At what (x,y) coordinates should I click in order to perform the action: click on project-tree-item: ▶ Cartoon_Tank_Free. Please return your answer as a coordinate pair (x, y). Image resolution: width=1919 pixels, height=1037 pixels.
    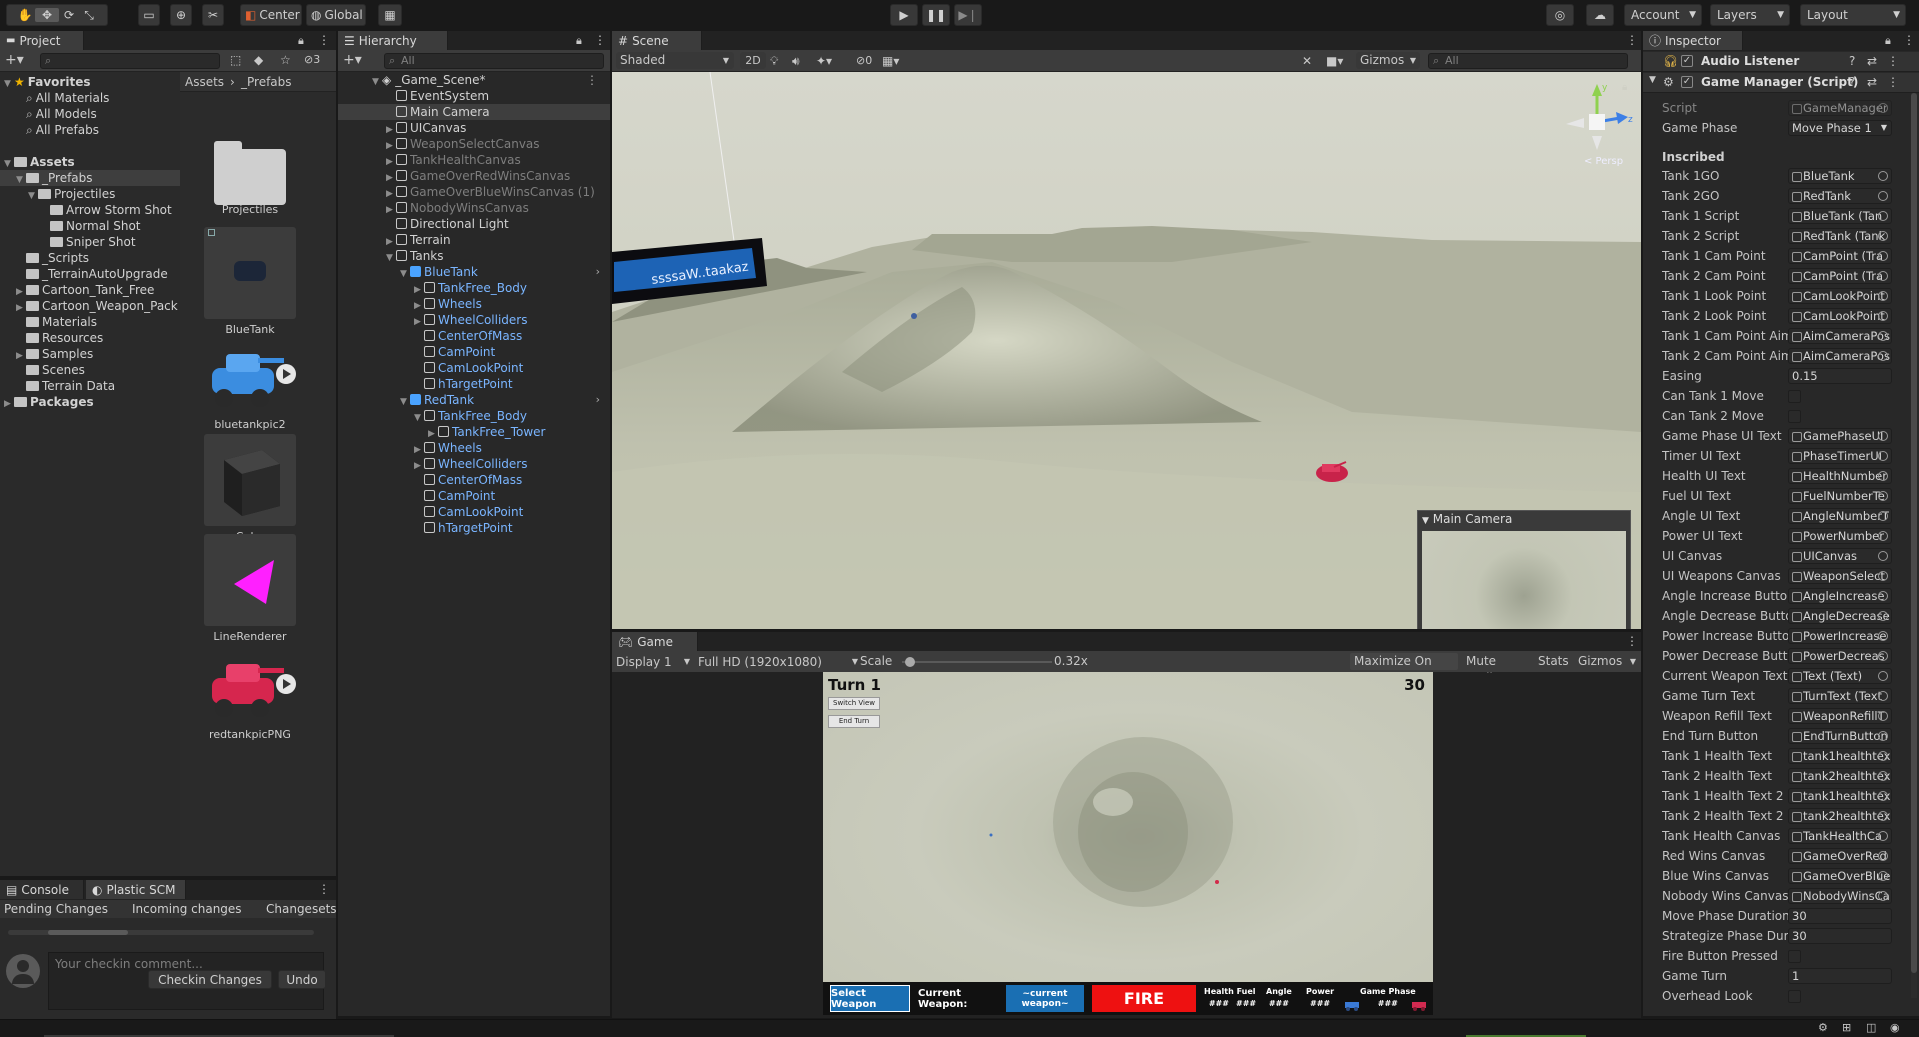
    Looking at the image, I should click on (90, 290).